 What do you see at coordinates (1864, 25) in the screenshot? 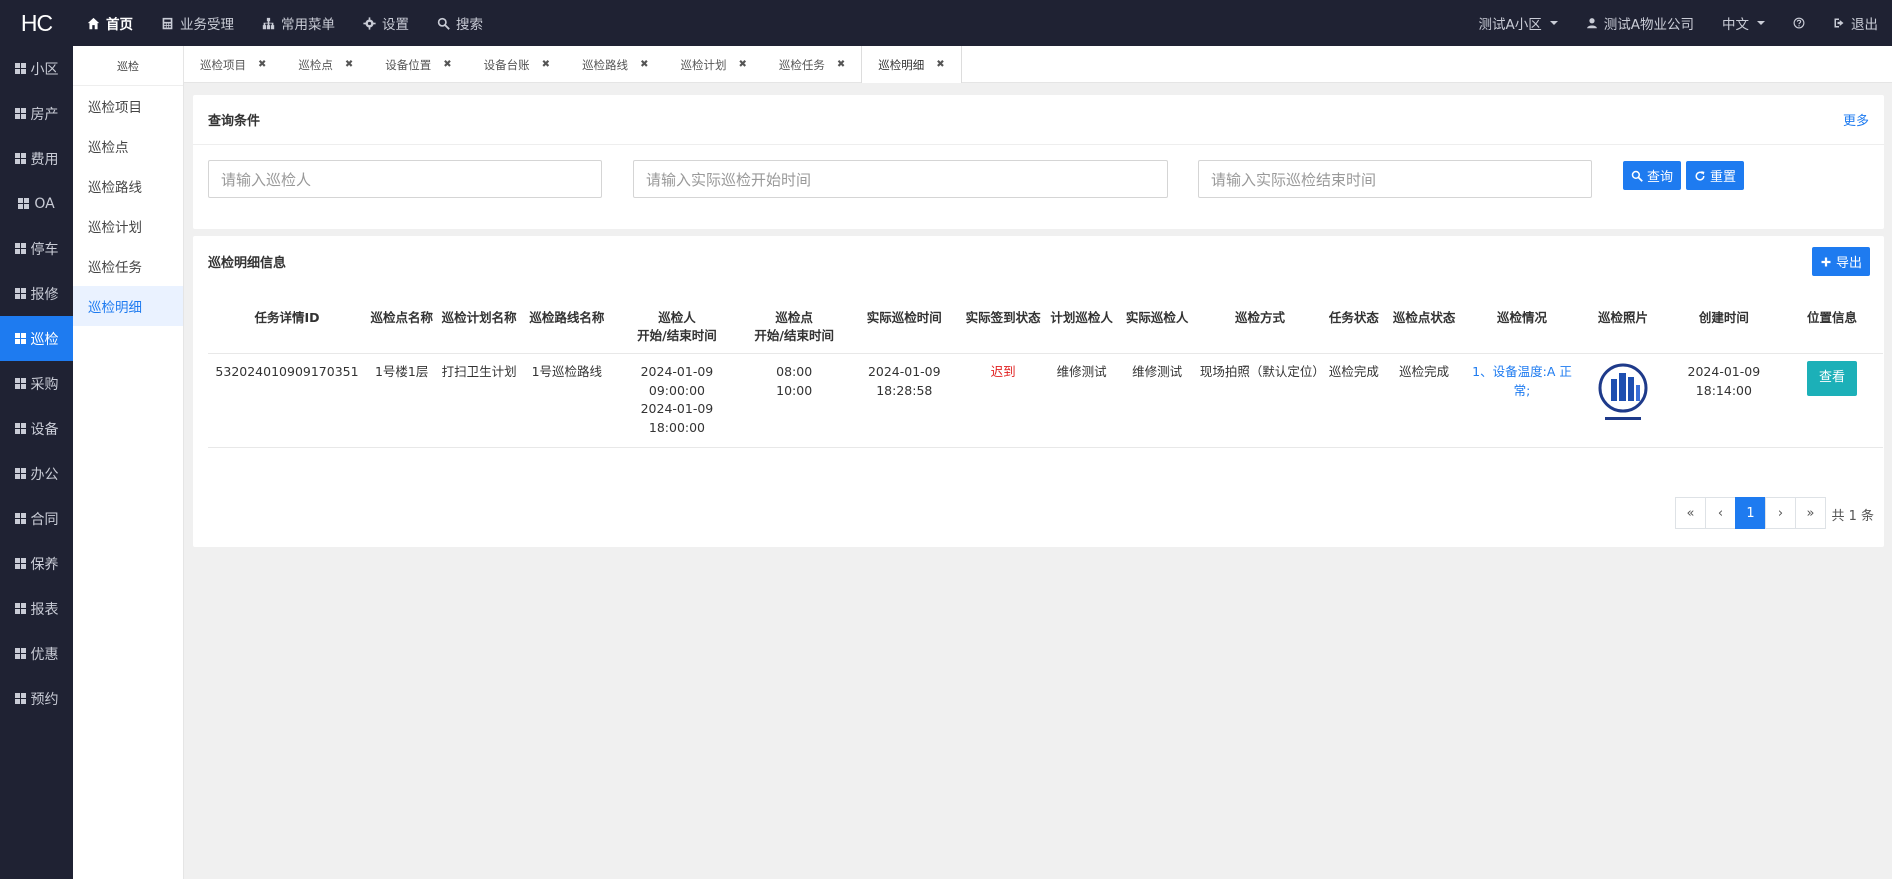
I see `logout-label: 退出` at bounding box center [1864, 25].